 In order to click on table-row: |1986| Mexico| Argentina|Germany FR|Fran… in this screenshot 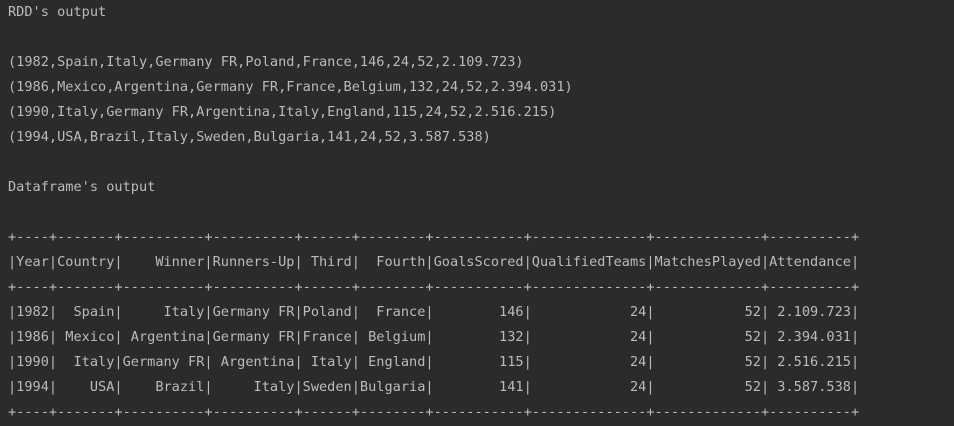, I will do `click(434, 337)`.